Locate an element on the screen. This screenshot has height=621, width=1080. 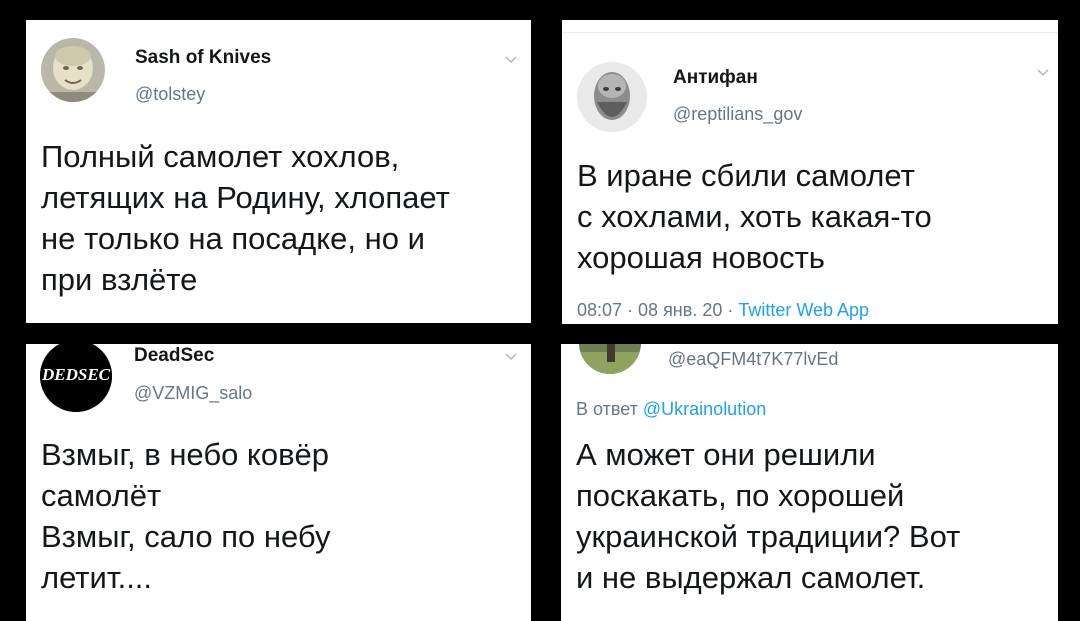
author-name: DeadSec is located at coordinates (174, 356).